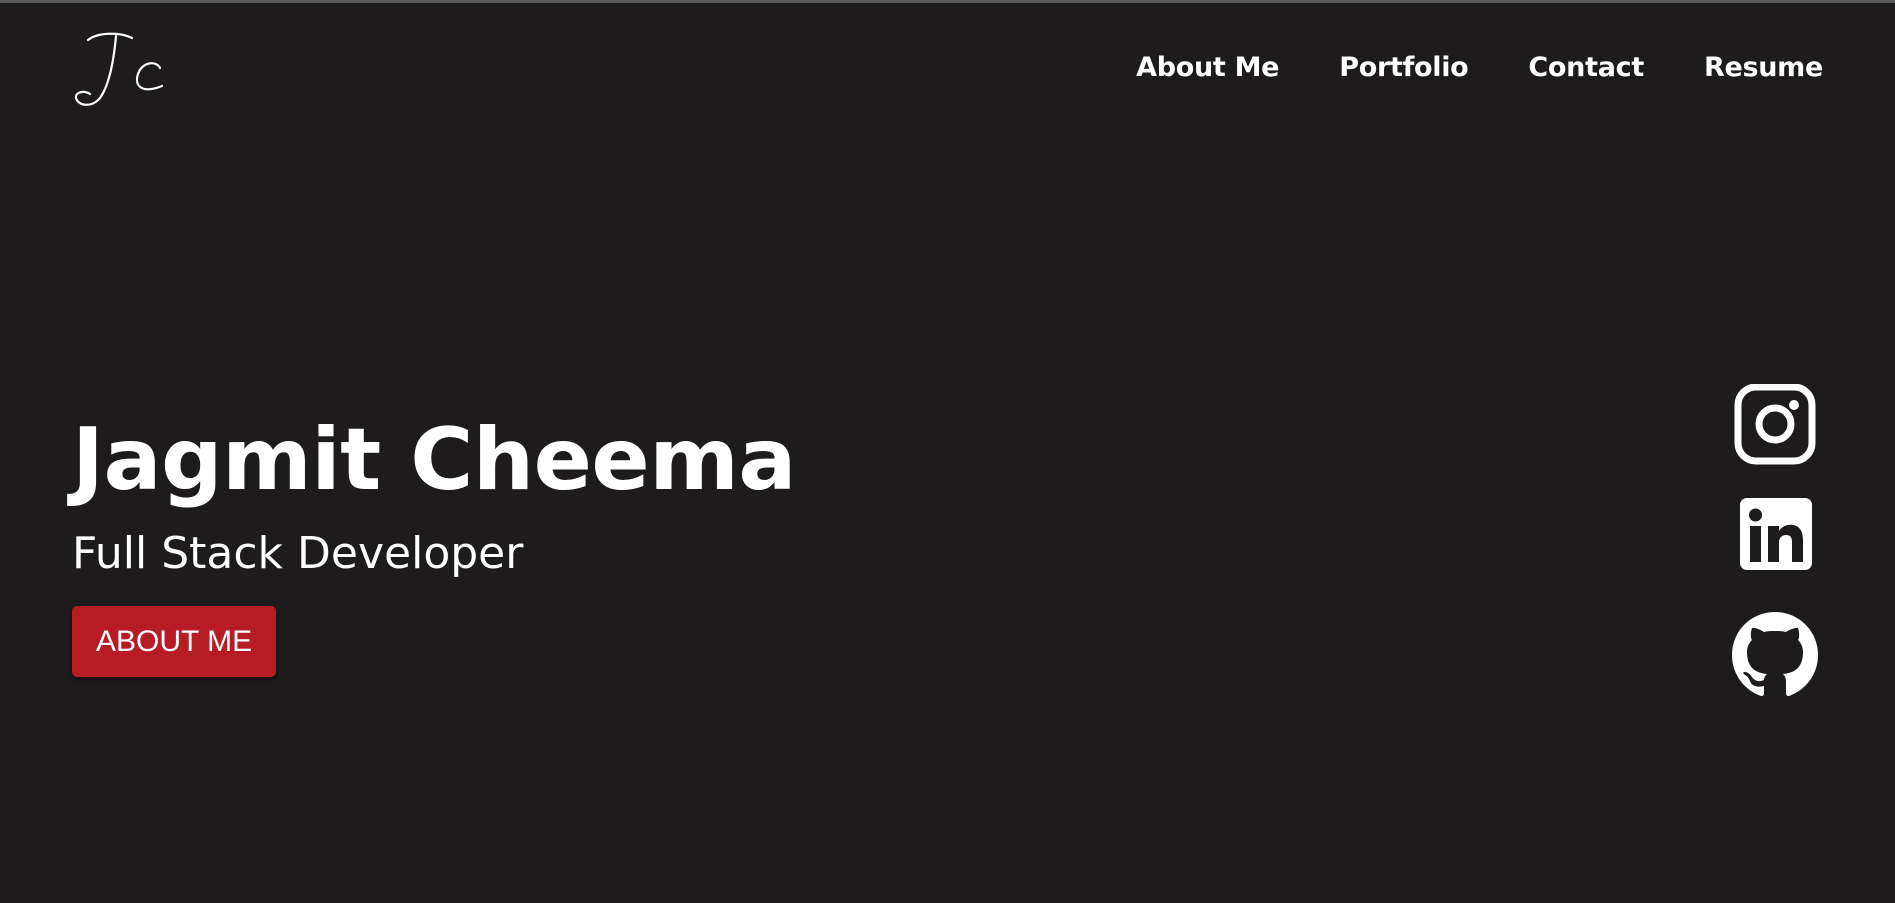 This screenshot has height=903, width=1895. I want to click on top-border, so click(947, 1).